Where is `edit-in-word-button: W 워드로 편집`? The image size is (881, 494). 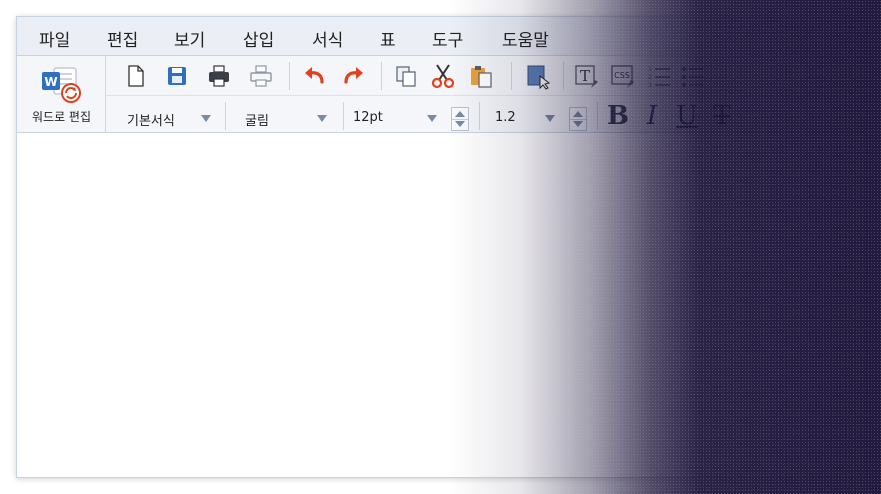
edit-in-word-button: W 워드로 편집 is located at coordinates (61, 94).